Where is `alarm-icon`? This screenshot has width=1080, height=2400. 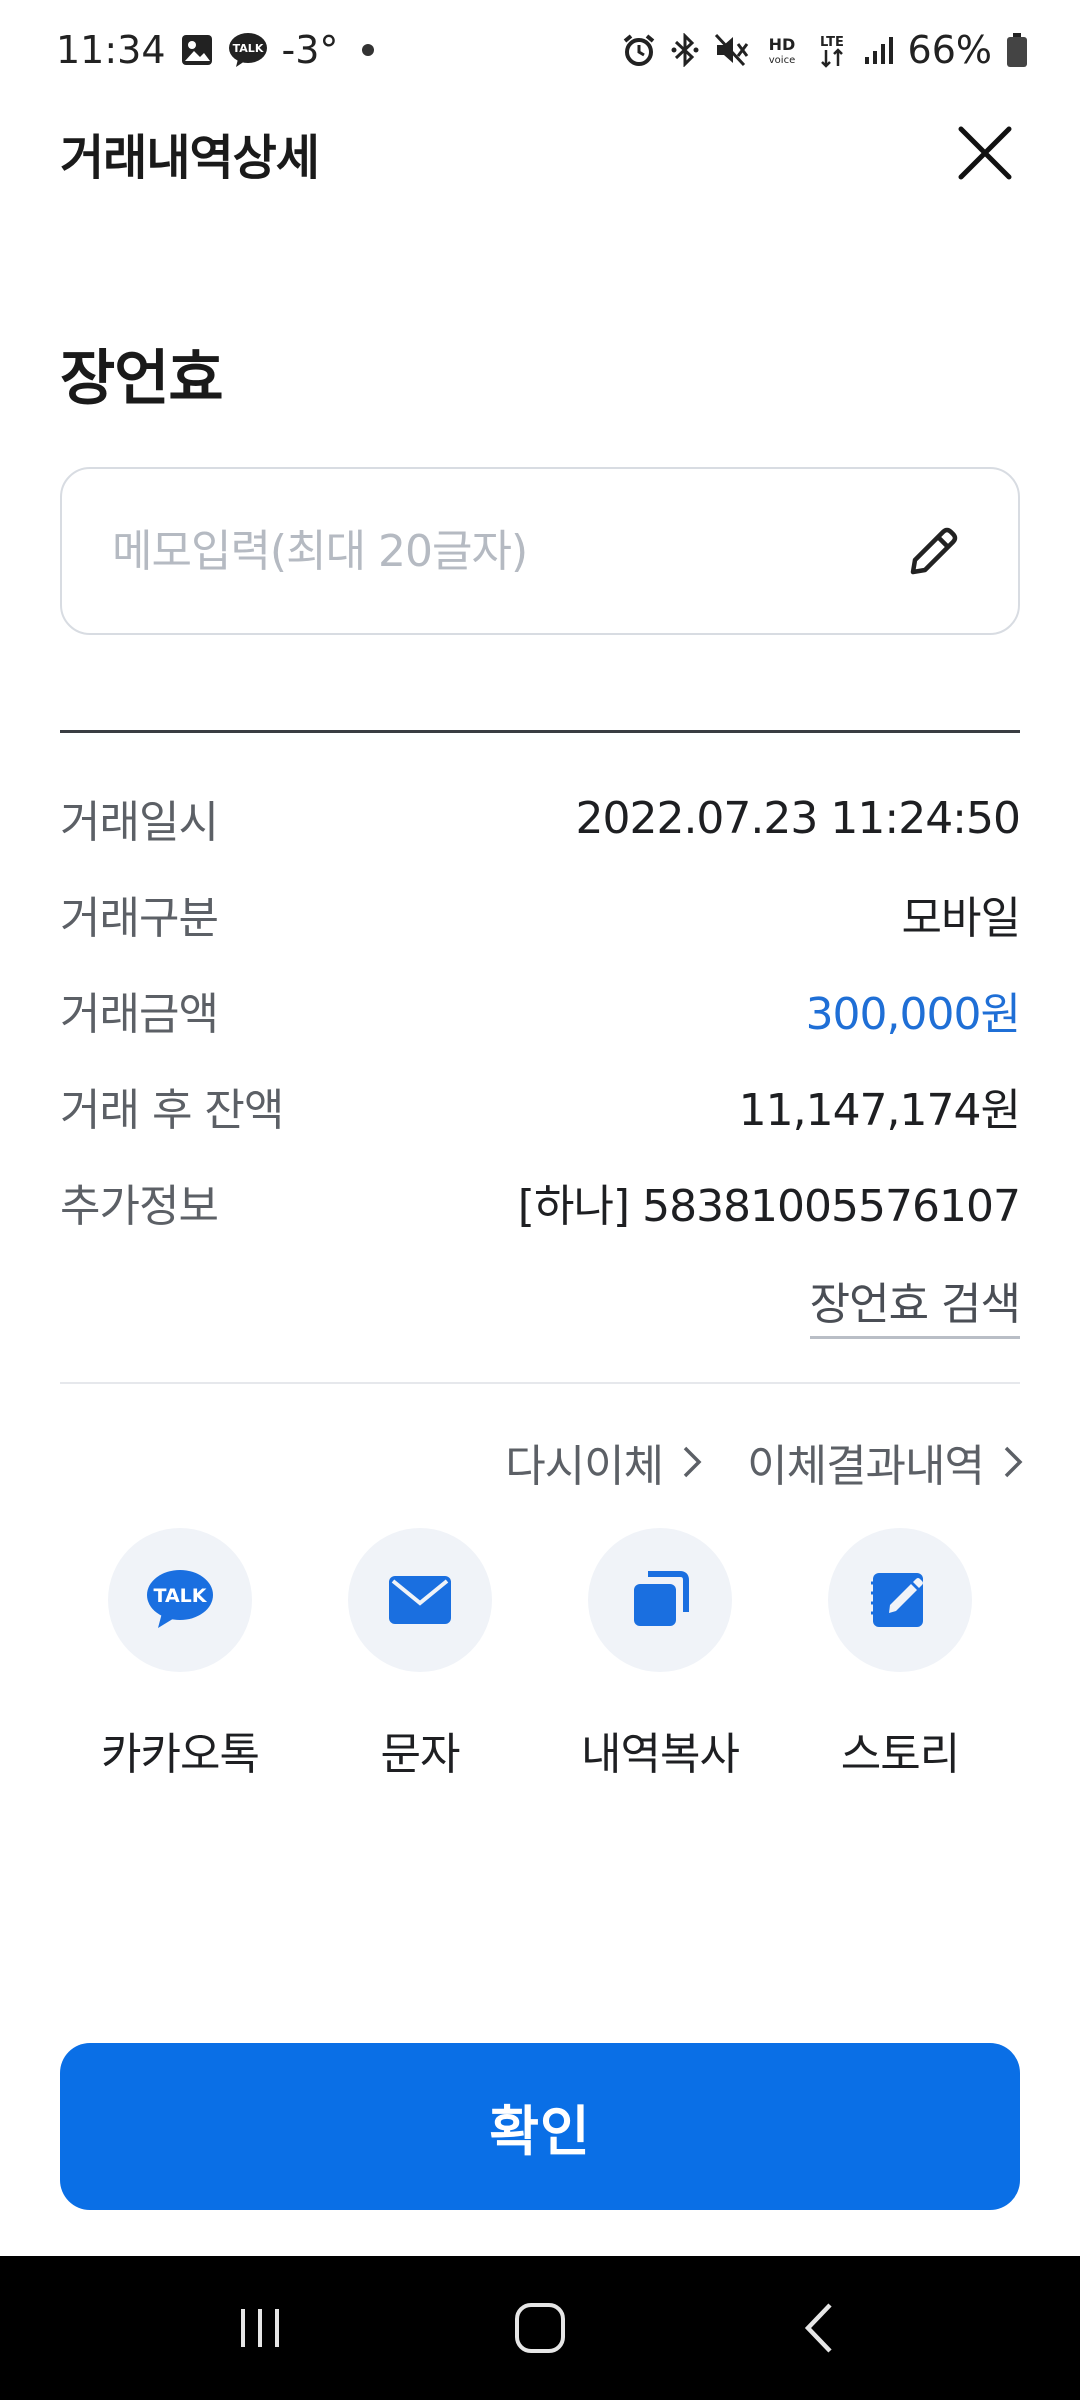
alarm-icon is located at coordinates (639, 50).